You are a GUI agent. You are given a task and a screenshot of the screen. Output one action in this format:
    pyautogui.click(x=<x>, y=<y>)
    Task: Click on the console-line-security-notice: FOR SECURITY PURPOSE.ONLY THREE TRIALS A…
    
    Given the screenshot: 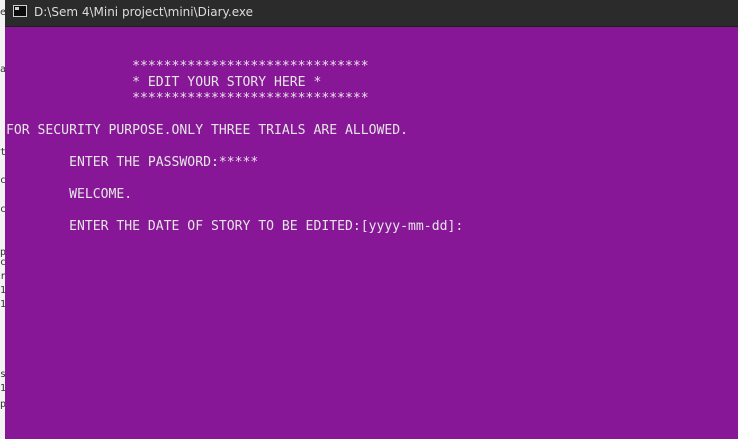 What is the action you would take?
    pyautogui.click(x=207, y=130)
    